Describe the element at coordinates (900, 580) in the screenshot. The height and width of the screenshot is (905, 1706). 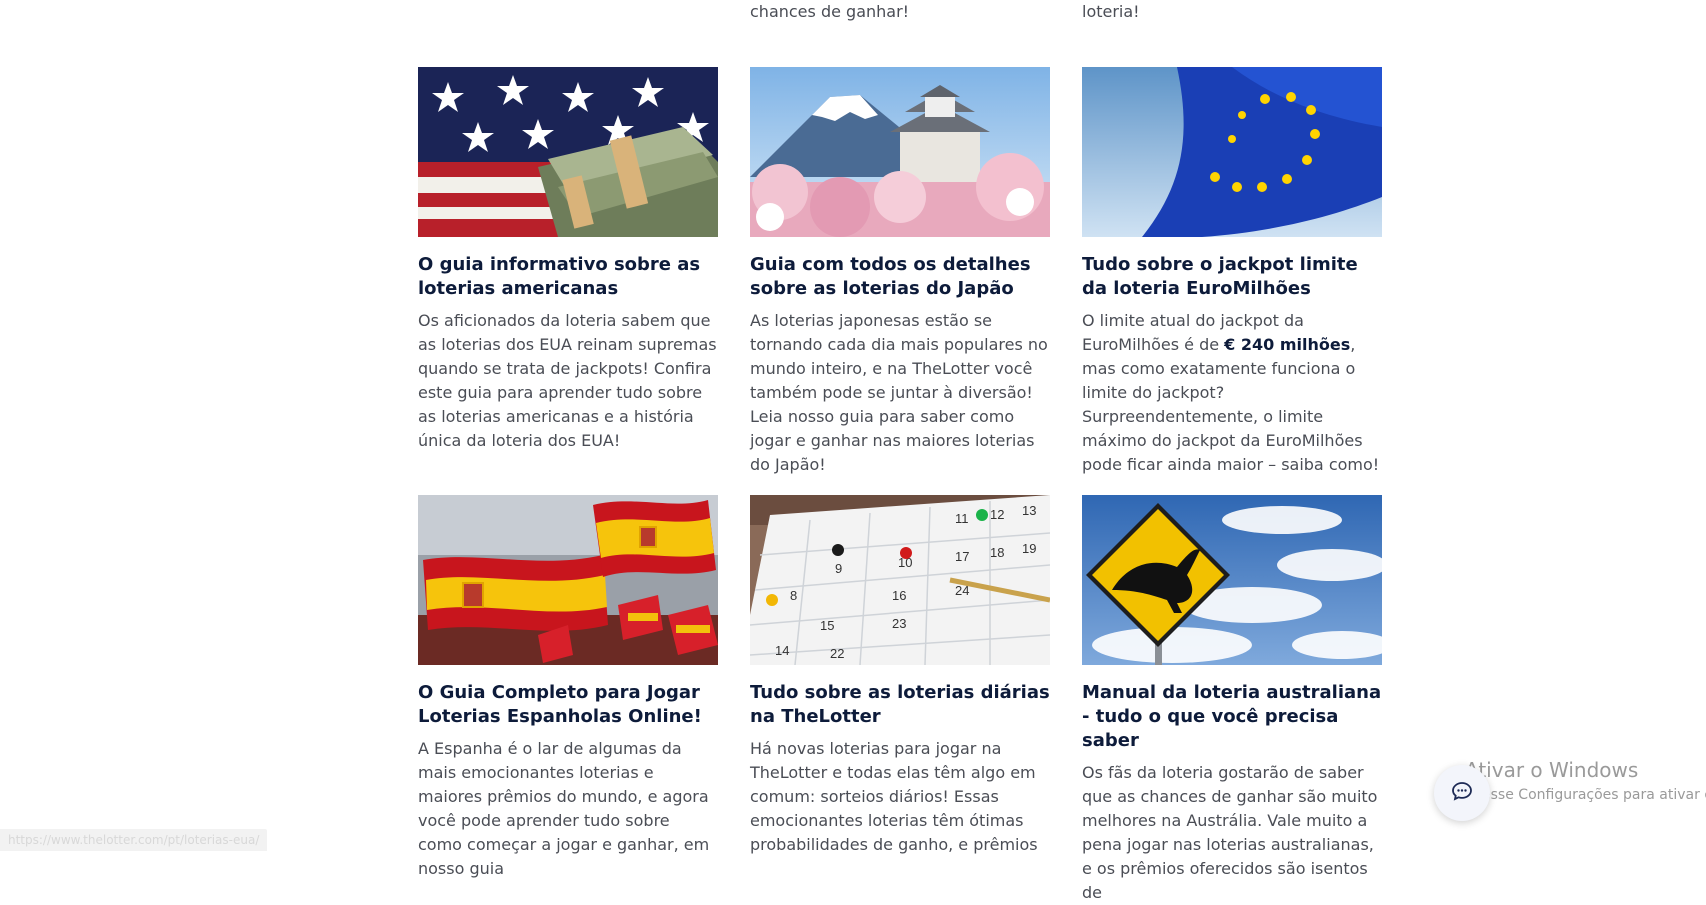
I see `calendar-pins-image: 11 12 13 9 10 17 18 19 8 16 24 15 23 14 22` at that location.